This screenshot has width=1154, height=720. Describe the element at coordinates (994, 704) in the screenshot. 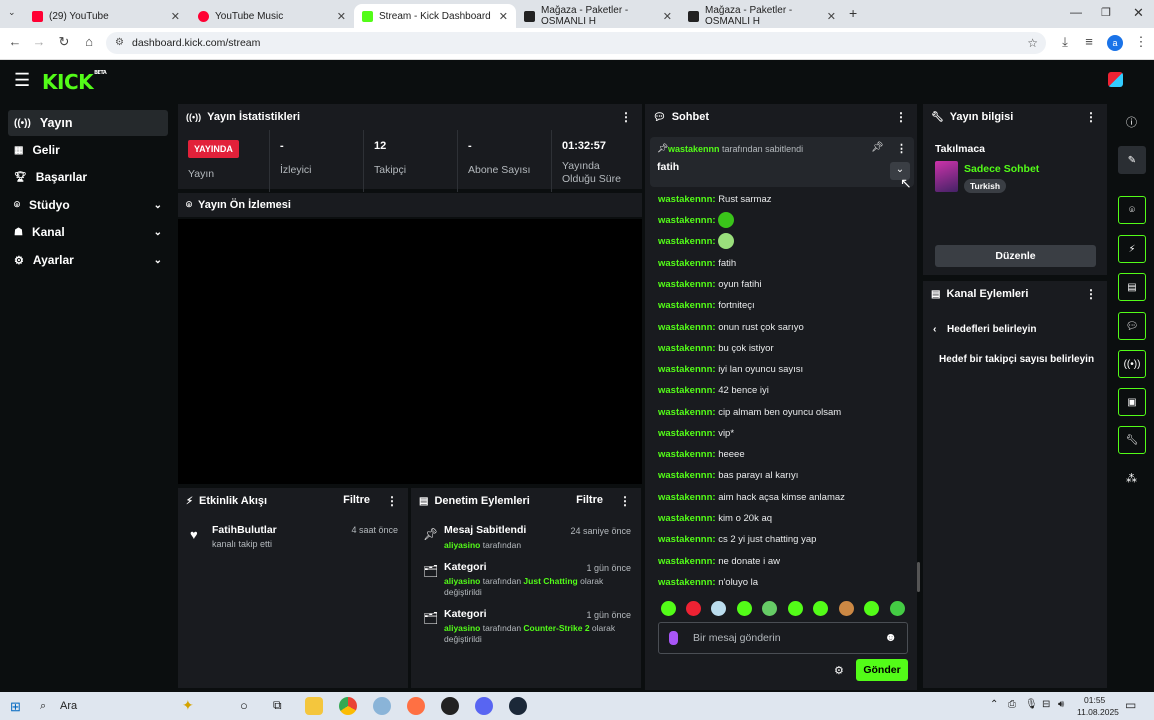

I see `system-tray-chevron-icon: ⌃` at that location.